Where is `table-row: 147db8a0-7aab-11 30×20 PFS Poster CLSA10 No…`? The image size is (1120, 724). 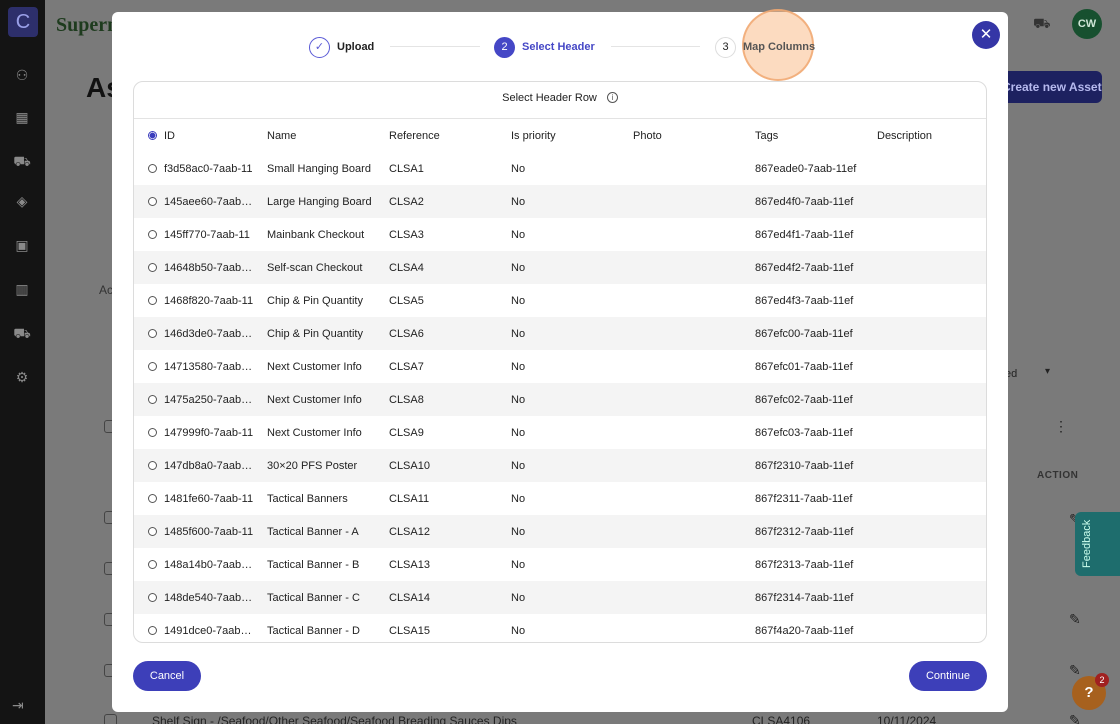
table-row: 147db8a0-7aab-11 30×20 PFS Poster CLSA10 No… is located at coordinates (560, 465).